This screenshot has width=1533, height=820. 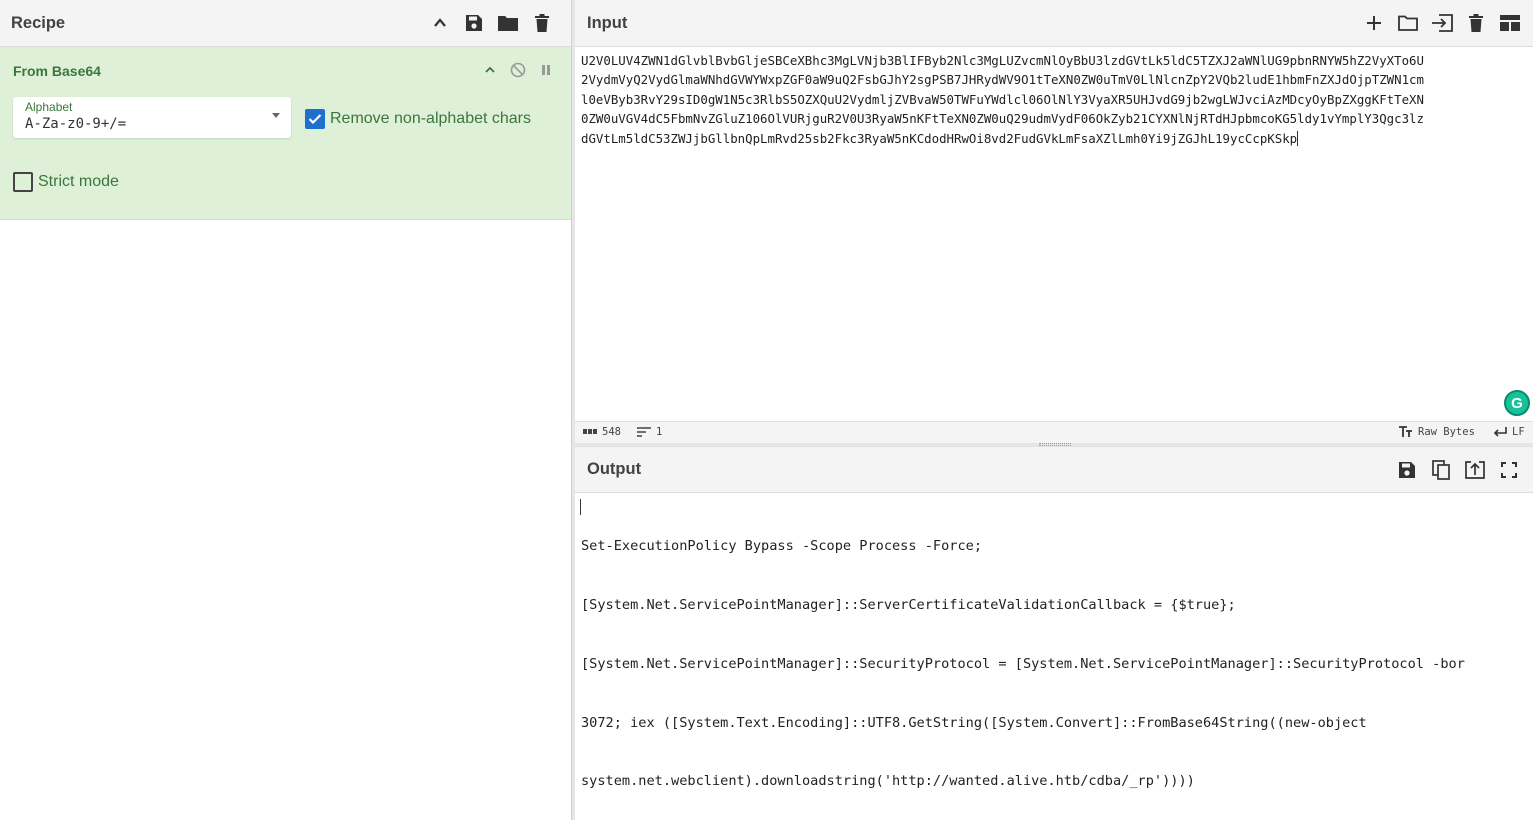 I want to click on recipe-title: Recipe, so click(x=38, y=22).